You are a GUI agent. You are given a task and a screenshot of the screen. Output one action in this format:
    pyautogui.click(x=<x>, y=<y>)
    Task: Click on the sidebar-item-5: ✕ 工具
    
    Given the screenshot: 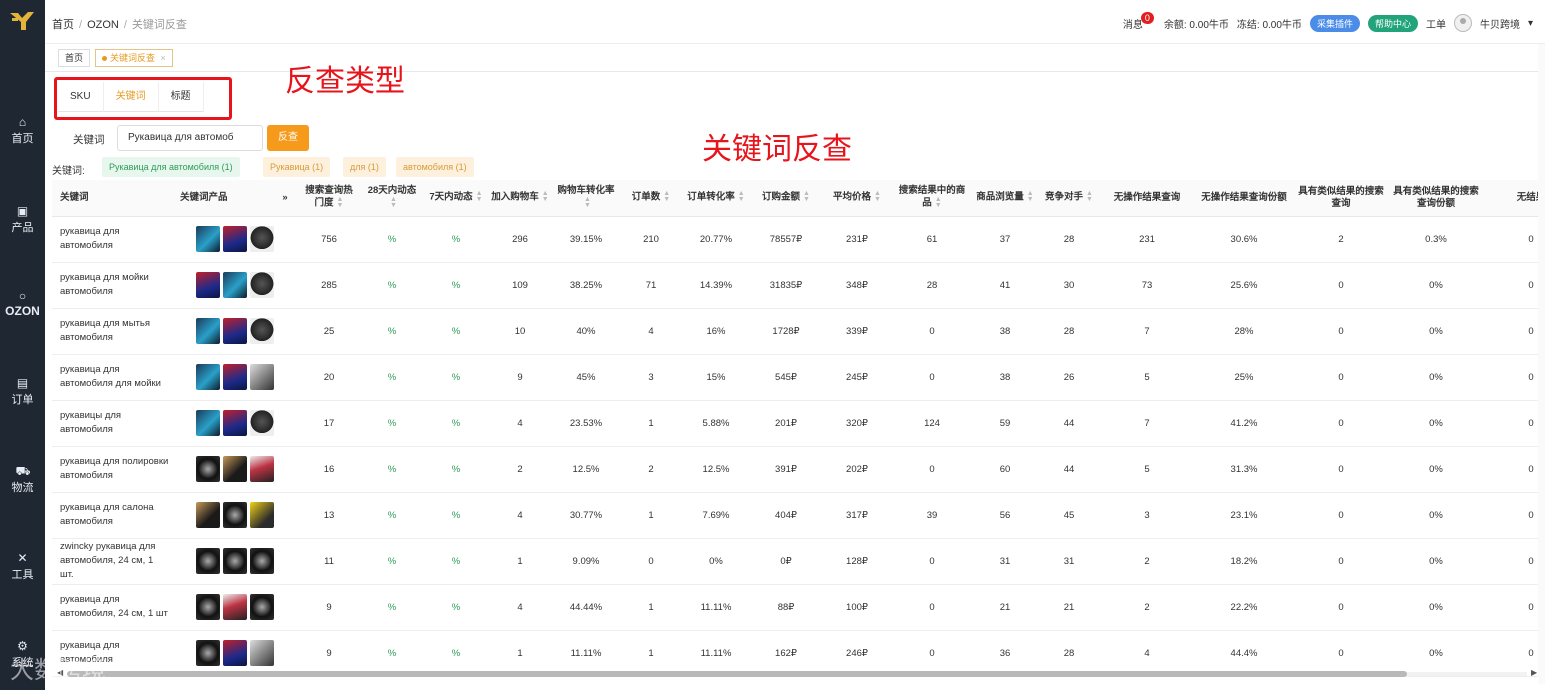 What is the action you would take?
    pyautogui.click(x=22, y=567)
    